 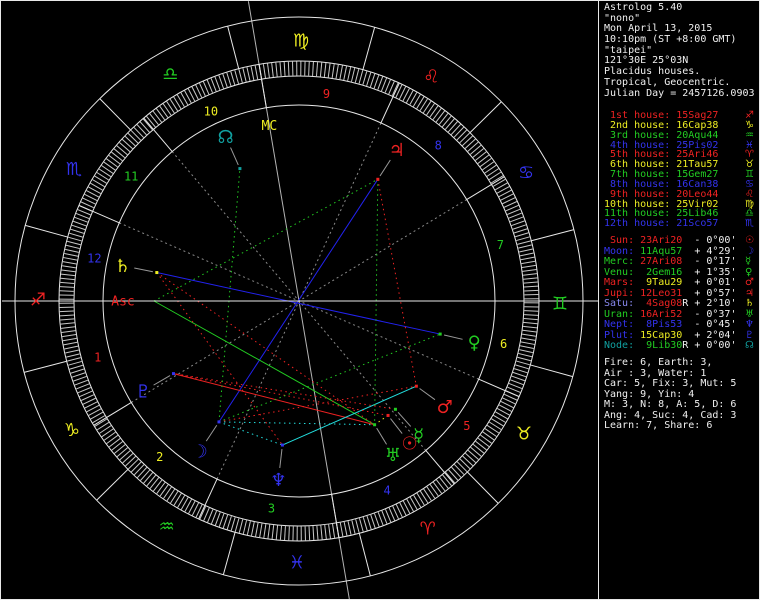 I want to click on stat-text: Yang: 9, Yin: 4, so click(x=649, y=394).